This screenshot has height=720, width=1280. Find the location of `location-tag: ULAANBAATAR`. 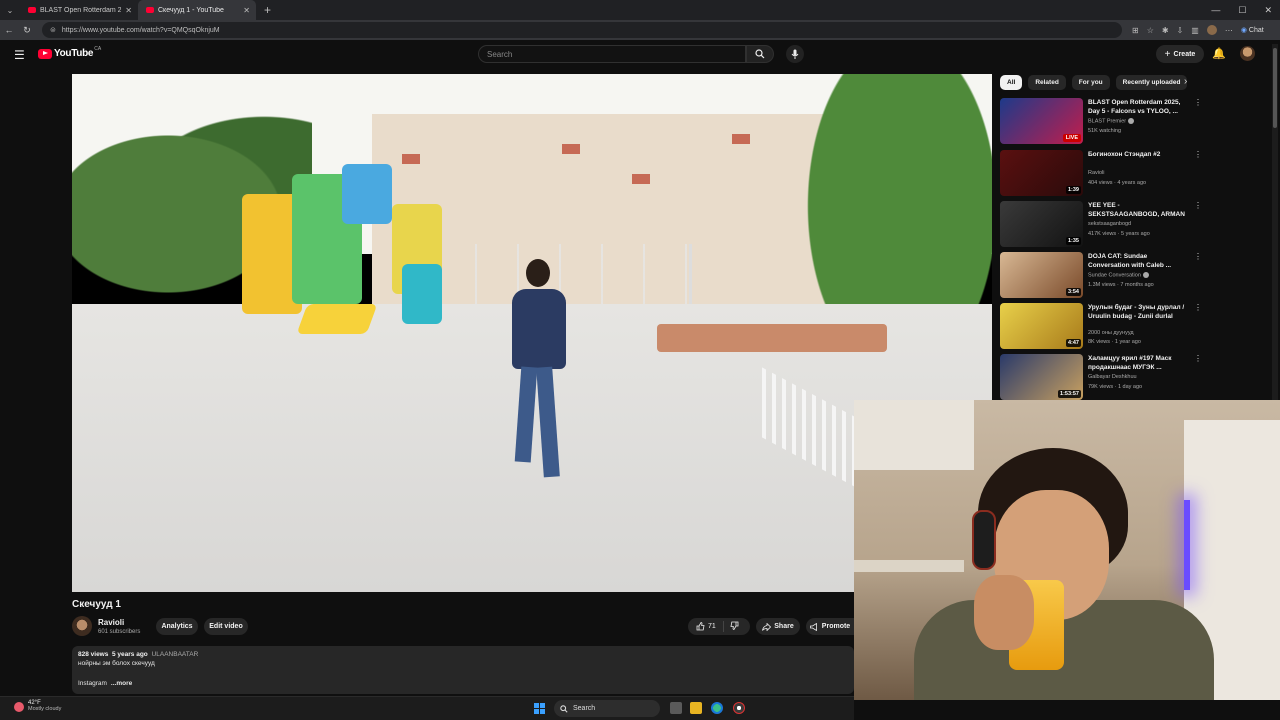

location-tag: ULAANBAATAR is located at coordinates (175, 654).